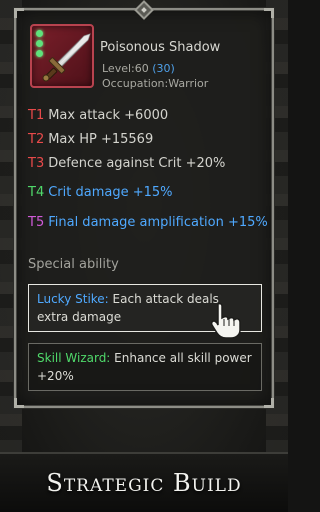 The image size is (320, 512). I want to click on stat-text: Crit damage +15%, so click(110, 192).